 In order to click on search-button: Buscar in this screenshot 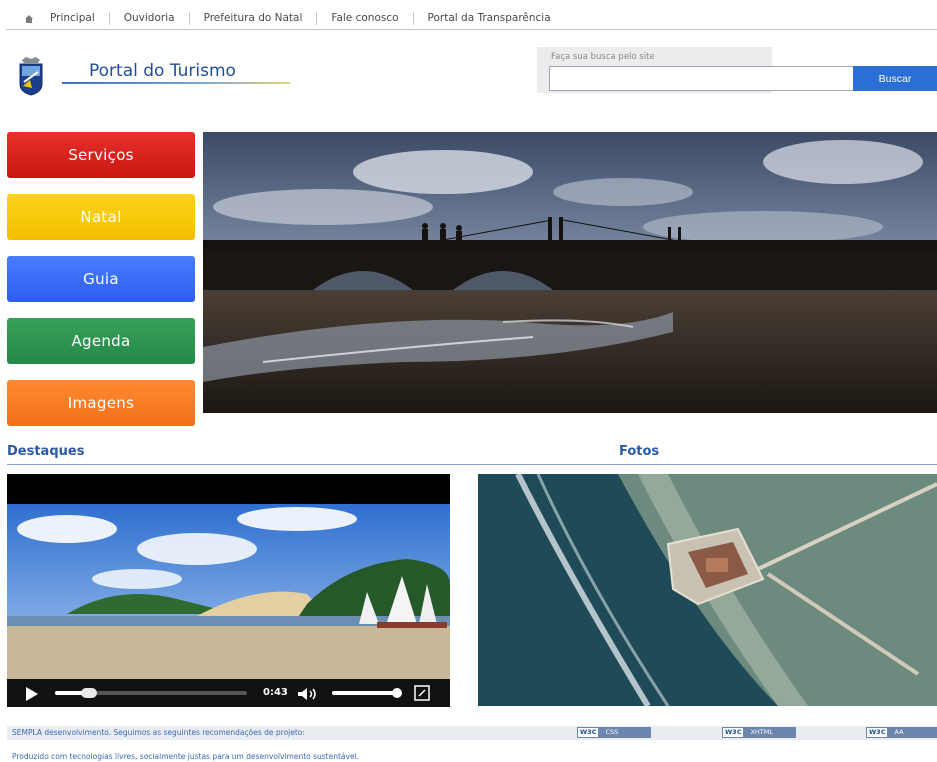, I will do `click(895, 78)`.